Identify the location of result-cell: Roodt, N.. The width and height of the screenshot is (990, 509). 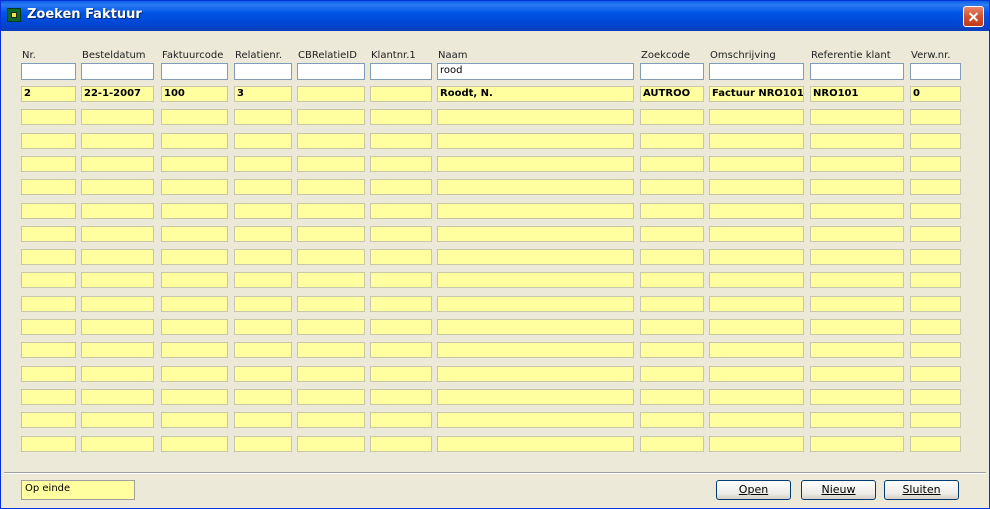
(535, 94).